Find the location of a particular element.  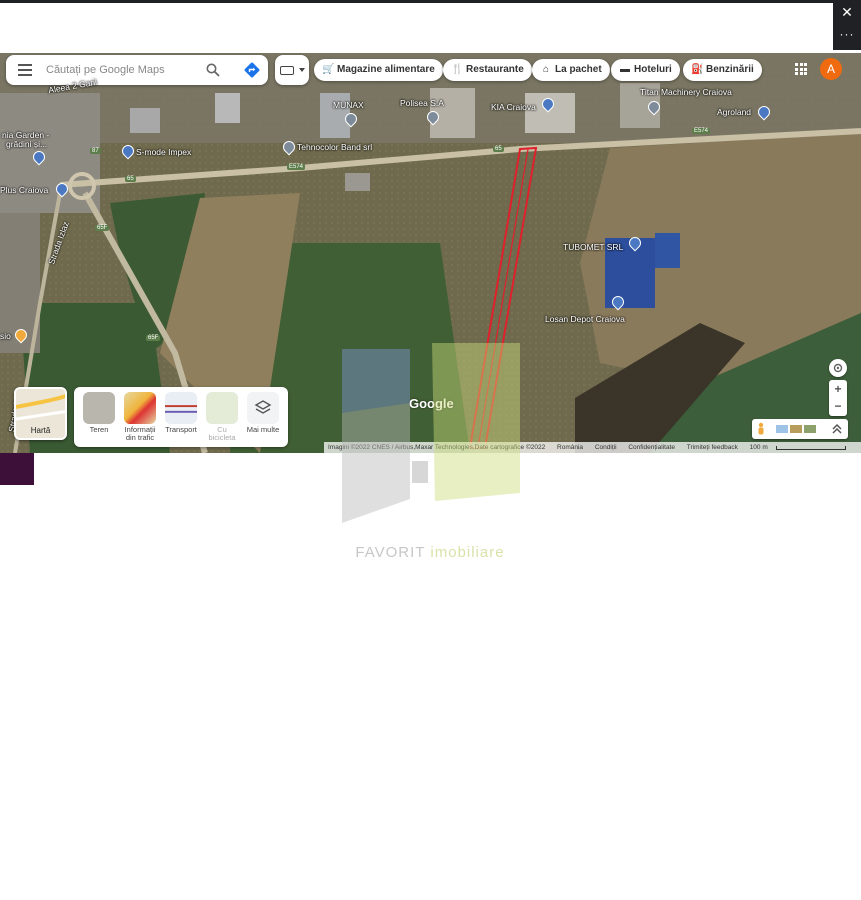

chip-groceries: 🛒 Magazine alimentare is located at coordinates (378, 70).